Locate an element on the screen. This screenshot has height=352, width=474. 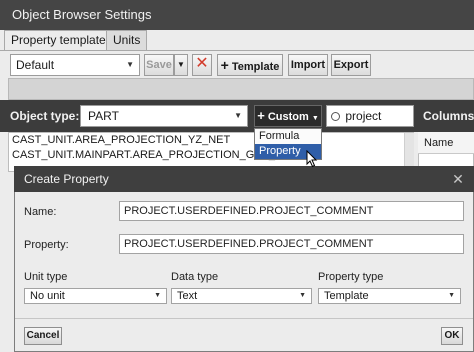
property-label: Property: is located at coordinates (46, 245).